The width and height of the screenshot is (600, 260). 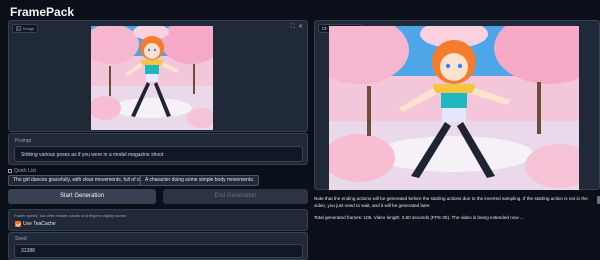 I want to click on input-image, so click(x=152, y=78).